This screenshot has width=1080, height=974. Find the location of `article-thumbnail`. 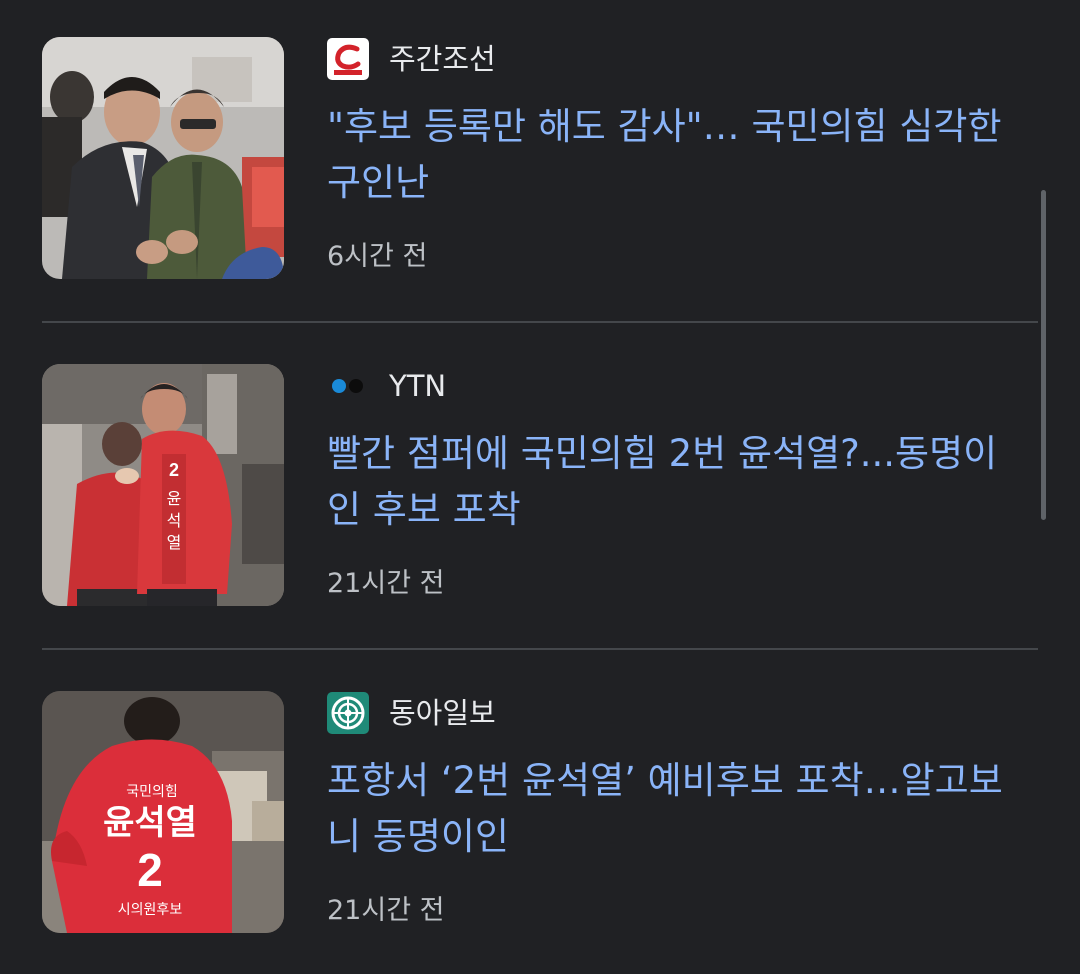

article-thumbnail is located at coordinates (163, 158).